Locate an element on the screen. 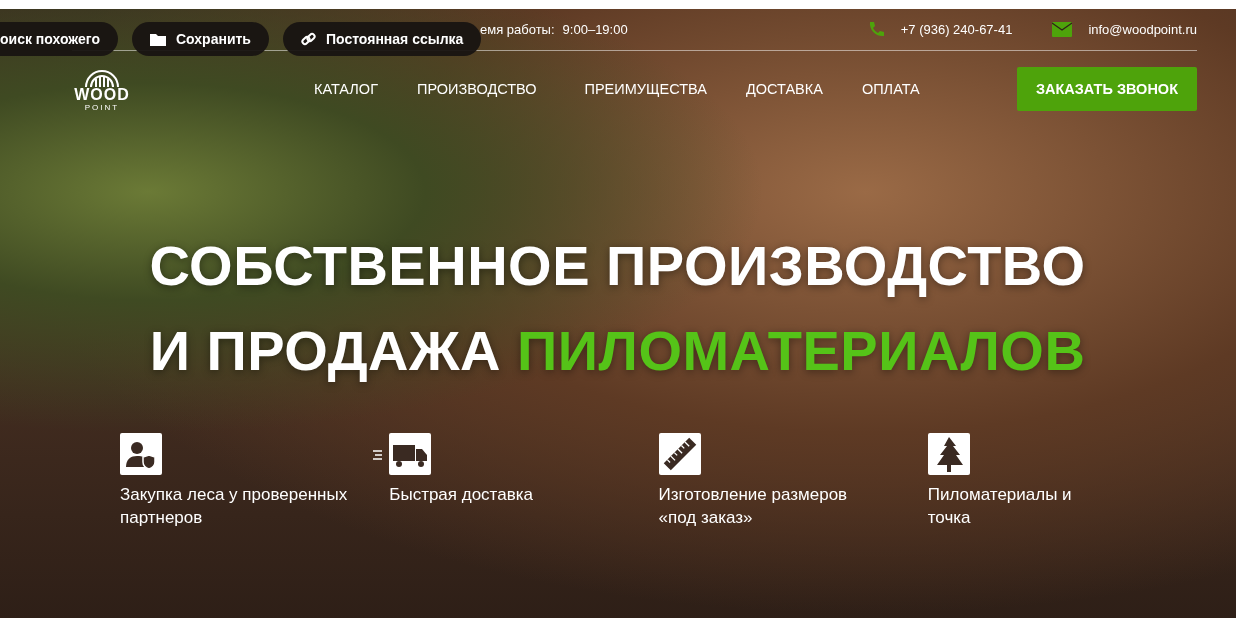  phone-number: +7 (936) 240-67-41 is located at coordinates (956, 29).